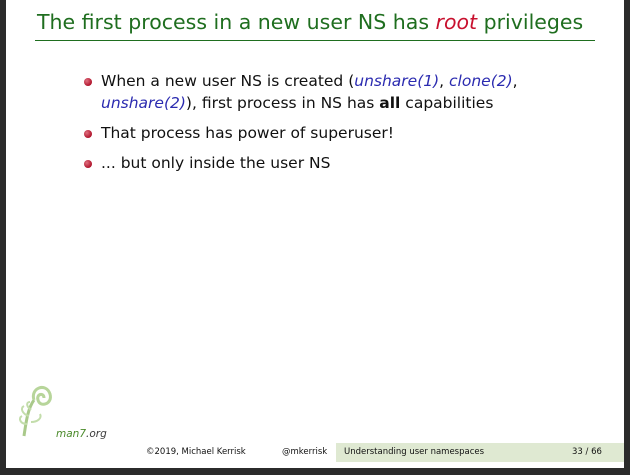 The width and height of the screenshot is (630, 475). I want to click on bullet-text: When a new user NS is created (, so click(228, 81).